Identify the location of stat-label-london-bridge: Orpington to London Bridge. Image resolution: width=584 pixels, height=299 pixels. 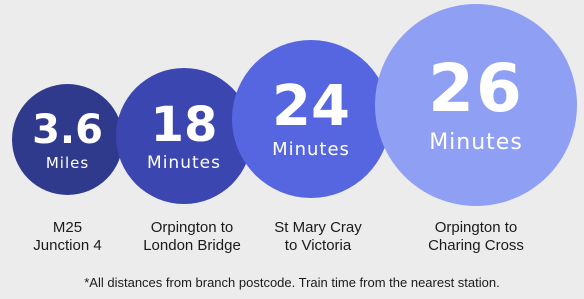
(192, 237).